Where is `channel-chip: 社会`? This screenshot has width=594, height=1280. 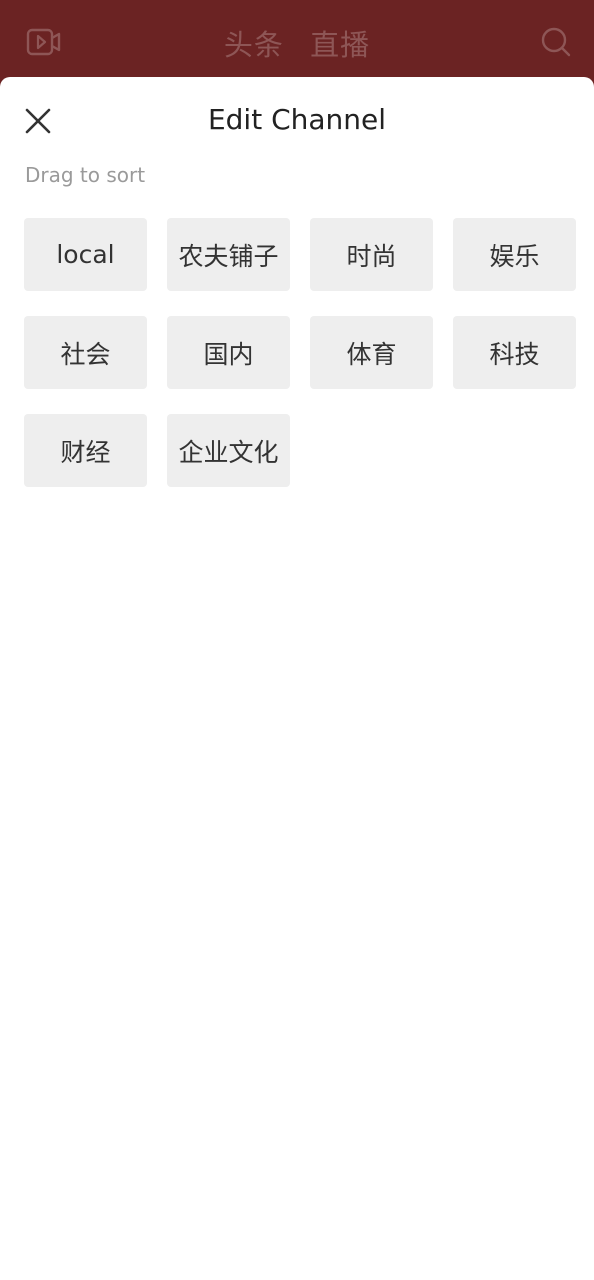
channel-chip: 社会 is located at coordinates (85, 352).